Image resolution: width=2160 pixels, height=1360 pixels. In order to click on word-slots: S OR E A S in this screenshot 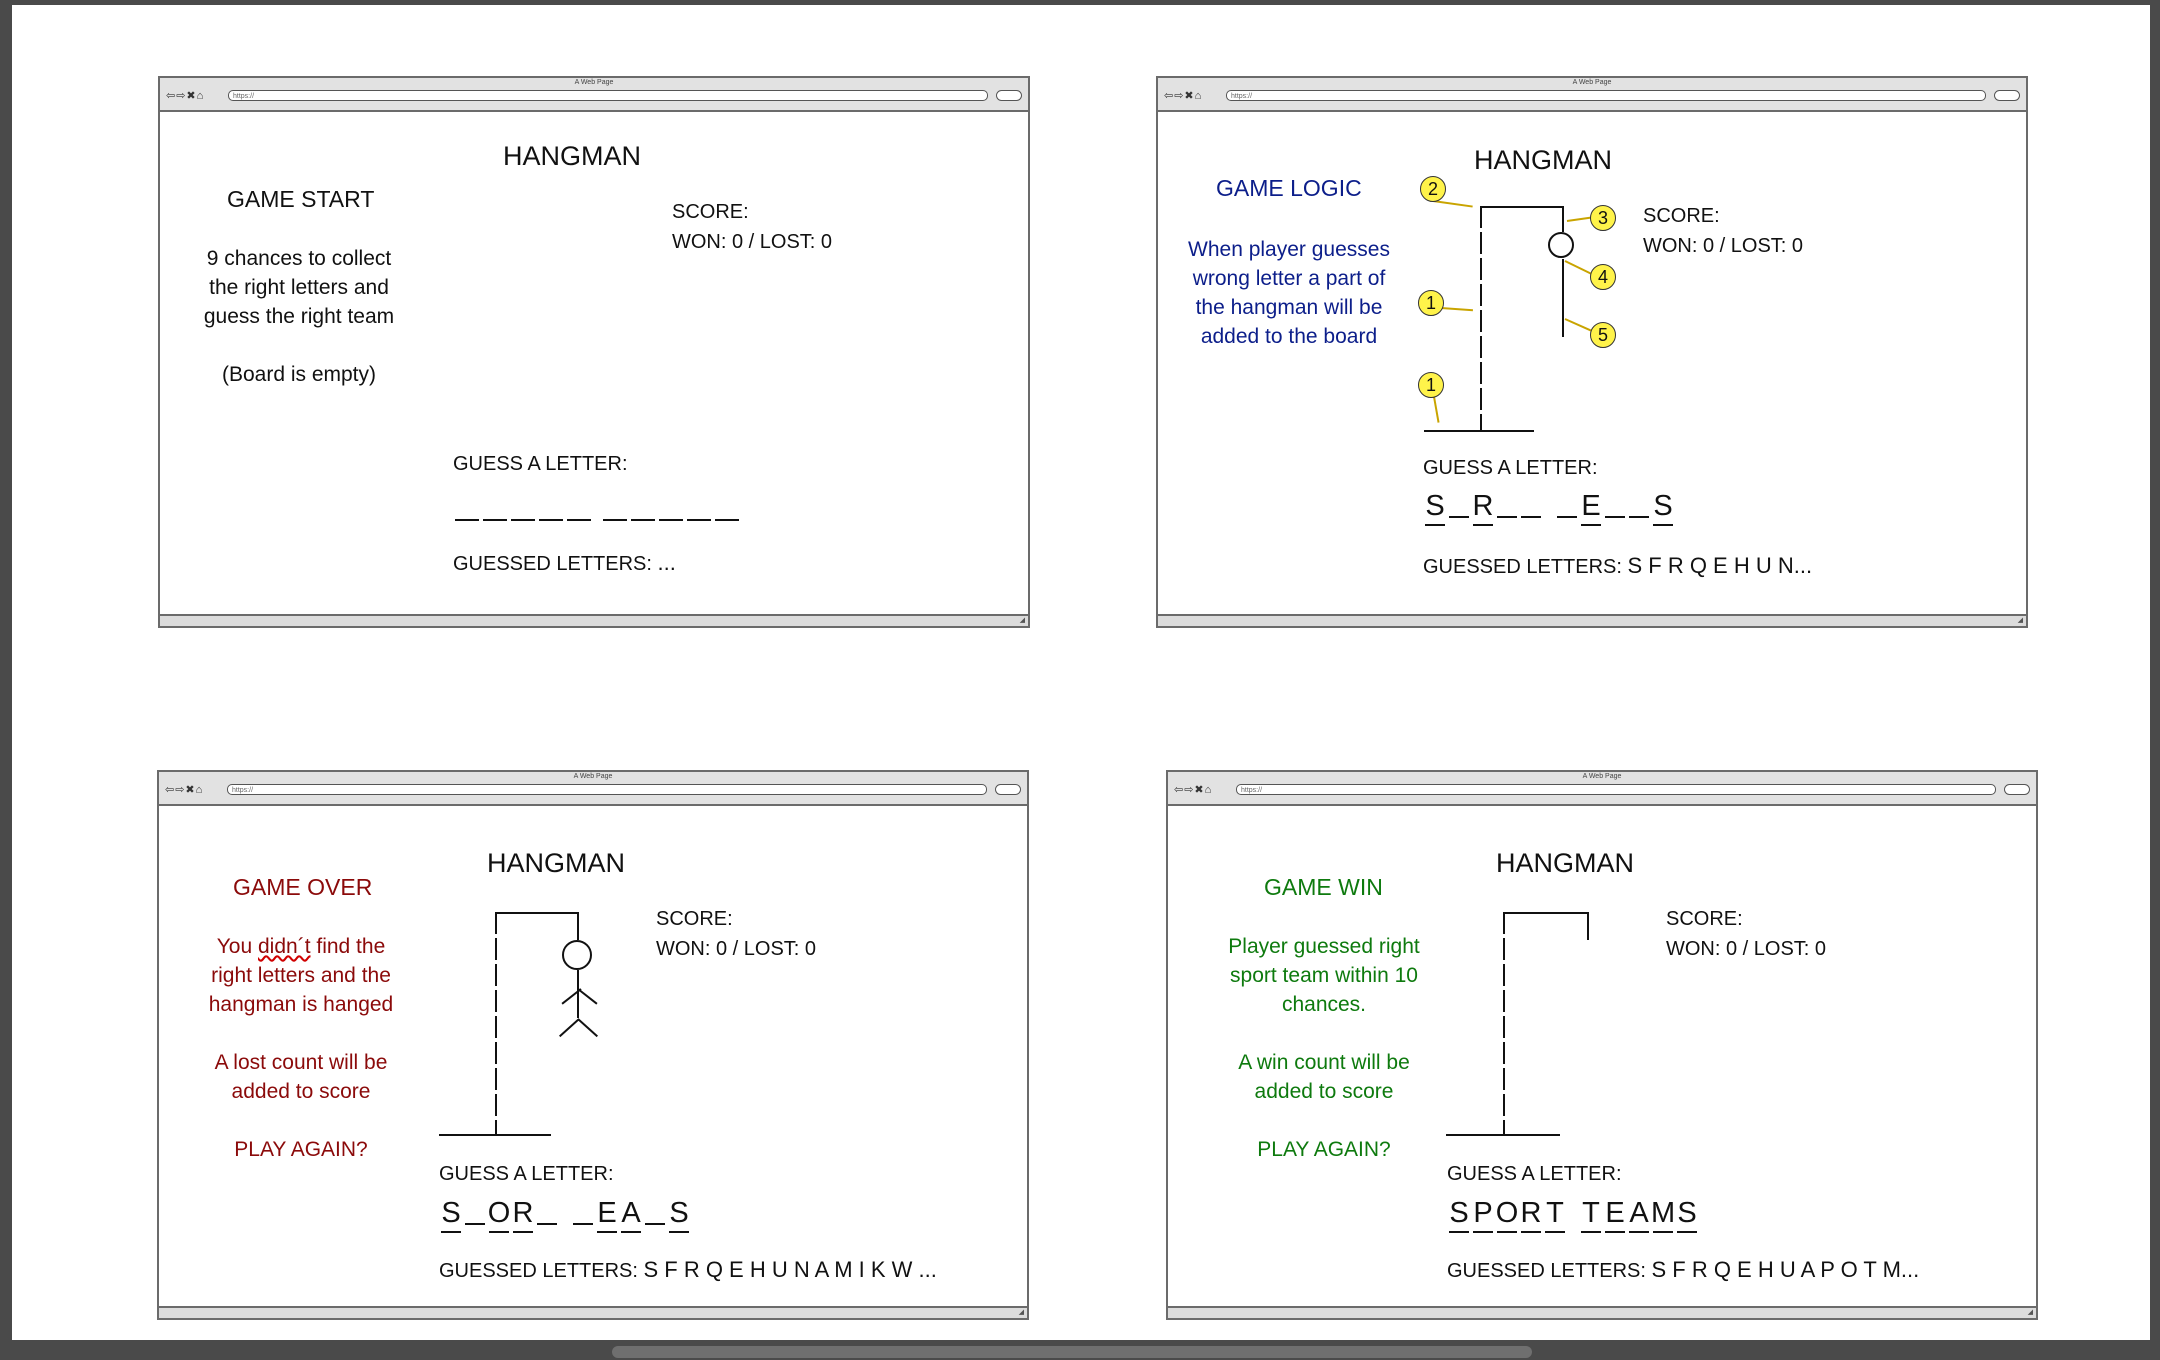, I will do `click(565, 1215)`.